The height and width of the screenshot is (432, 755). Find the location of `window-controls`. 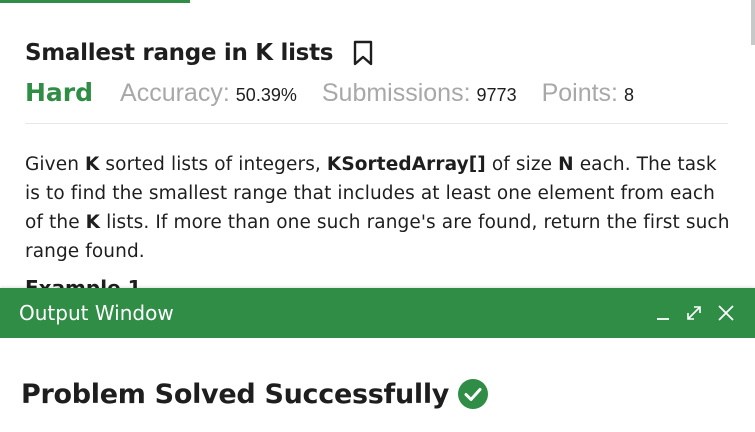

window-controls is located at coordinates (695, 313).